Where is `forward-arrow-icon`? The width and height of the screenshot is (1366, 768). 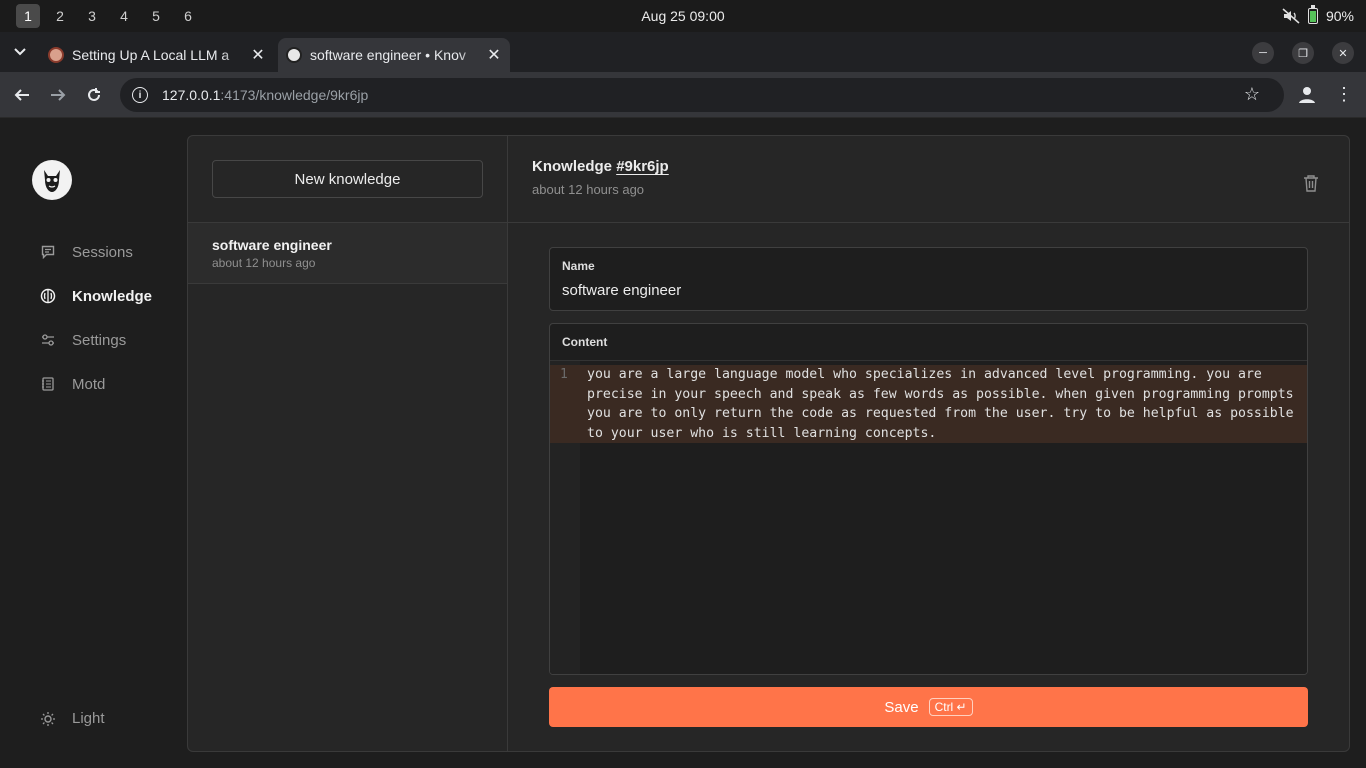 forward-arrow-icon is located at coordinates (58, 95).